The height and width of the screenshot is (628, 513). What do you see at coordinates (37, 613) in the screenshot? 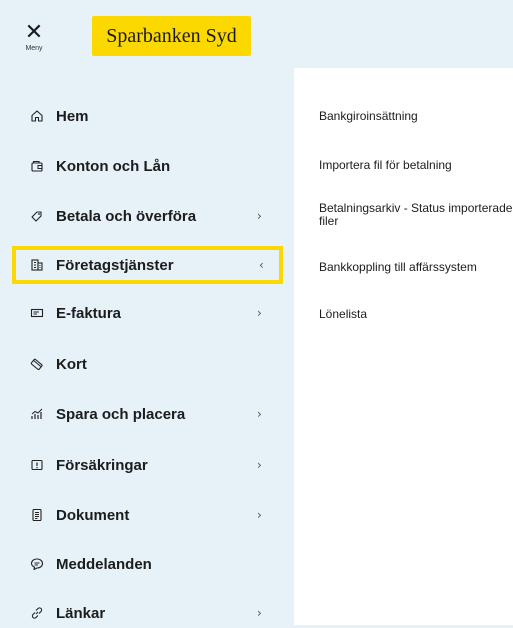
I see `link-icon` at bounding box center [37, 613].